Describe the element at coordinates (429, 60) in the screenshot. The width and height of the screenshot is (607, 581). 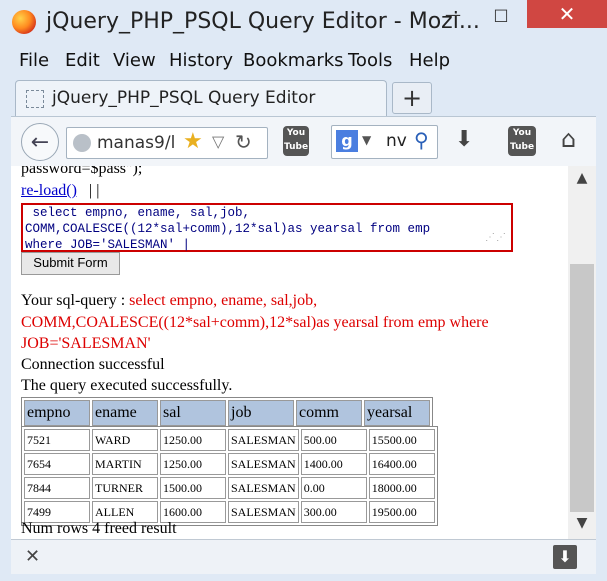
I see `menu-help: Help` at that location.